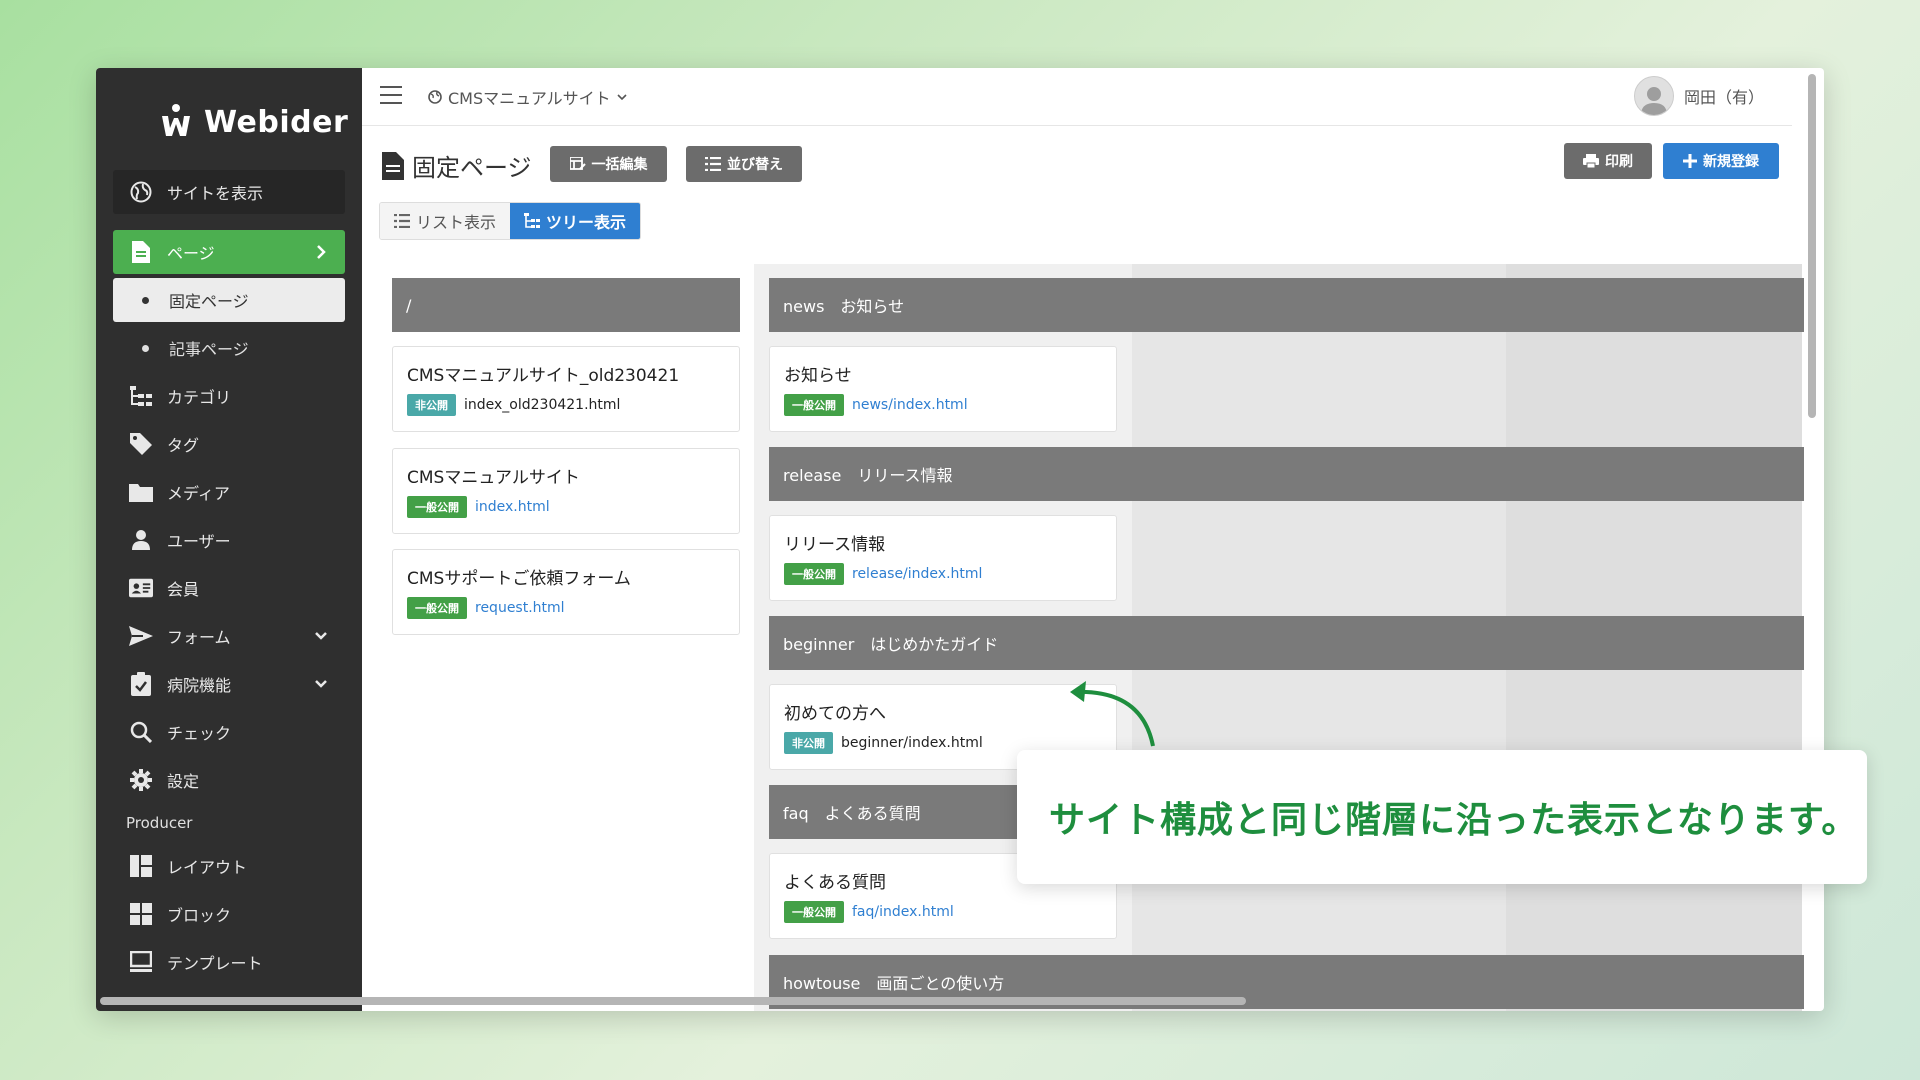 This screenshot has width=1920, height=1080. I want to click on sidebar-item-pages: ページ, so click(229, 252).